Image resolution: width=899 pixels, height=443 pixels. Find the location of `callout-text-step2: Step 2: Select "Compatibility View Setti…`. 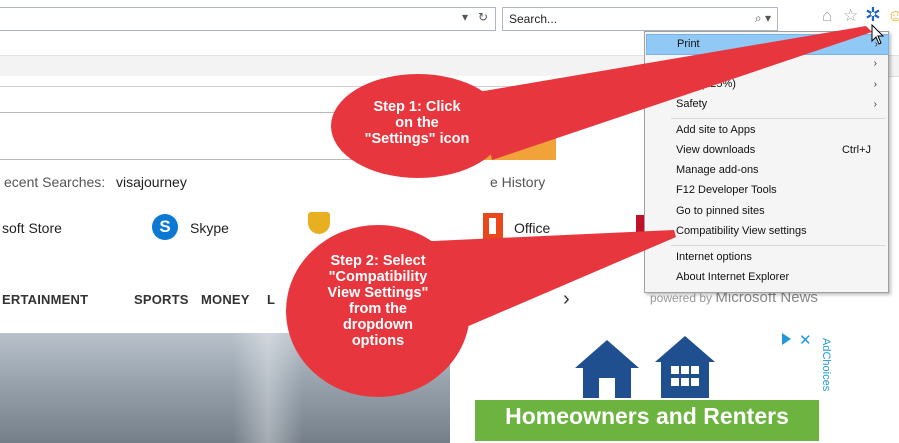

callout-text-step2: Step 2: Select "Compatibility View Setti… is located at coordinates (378, 301).